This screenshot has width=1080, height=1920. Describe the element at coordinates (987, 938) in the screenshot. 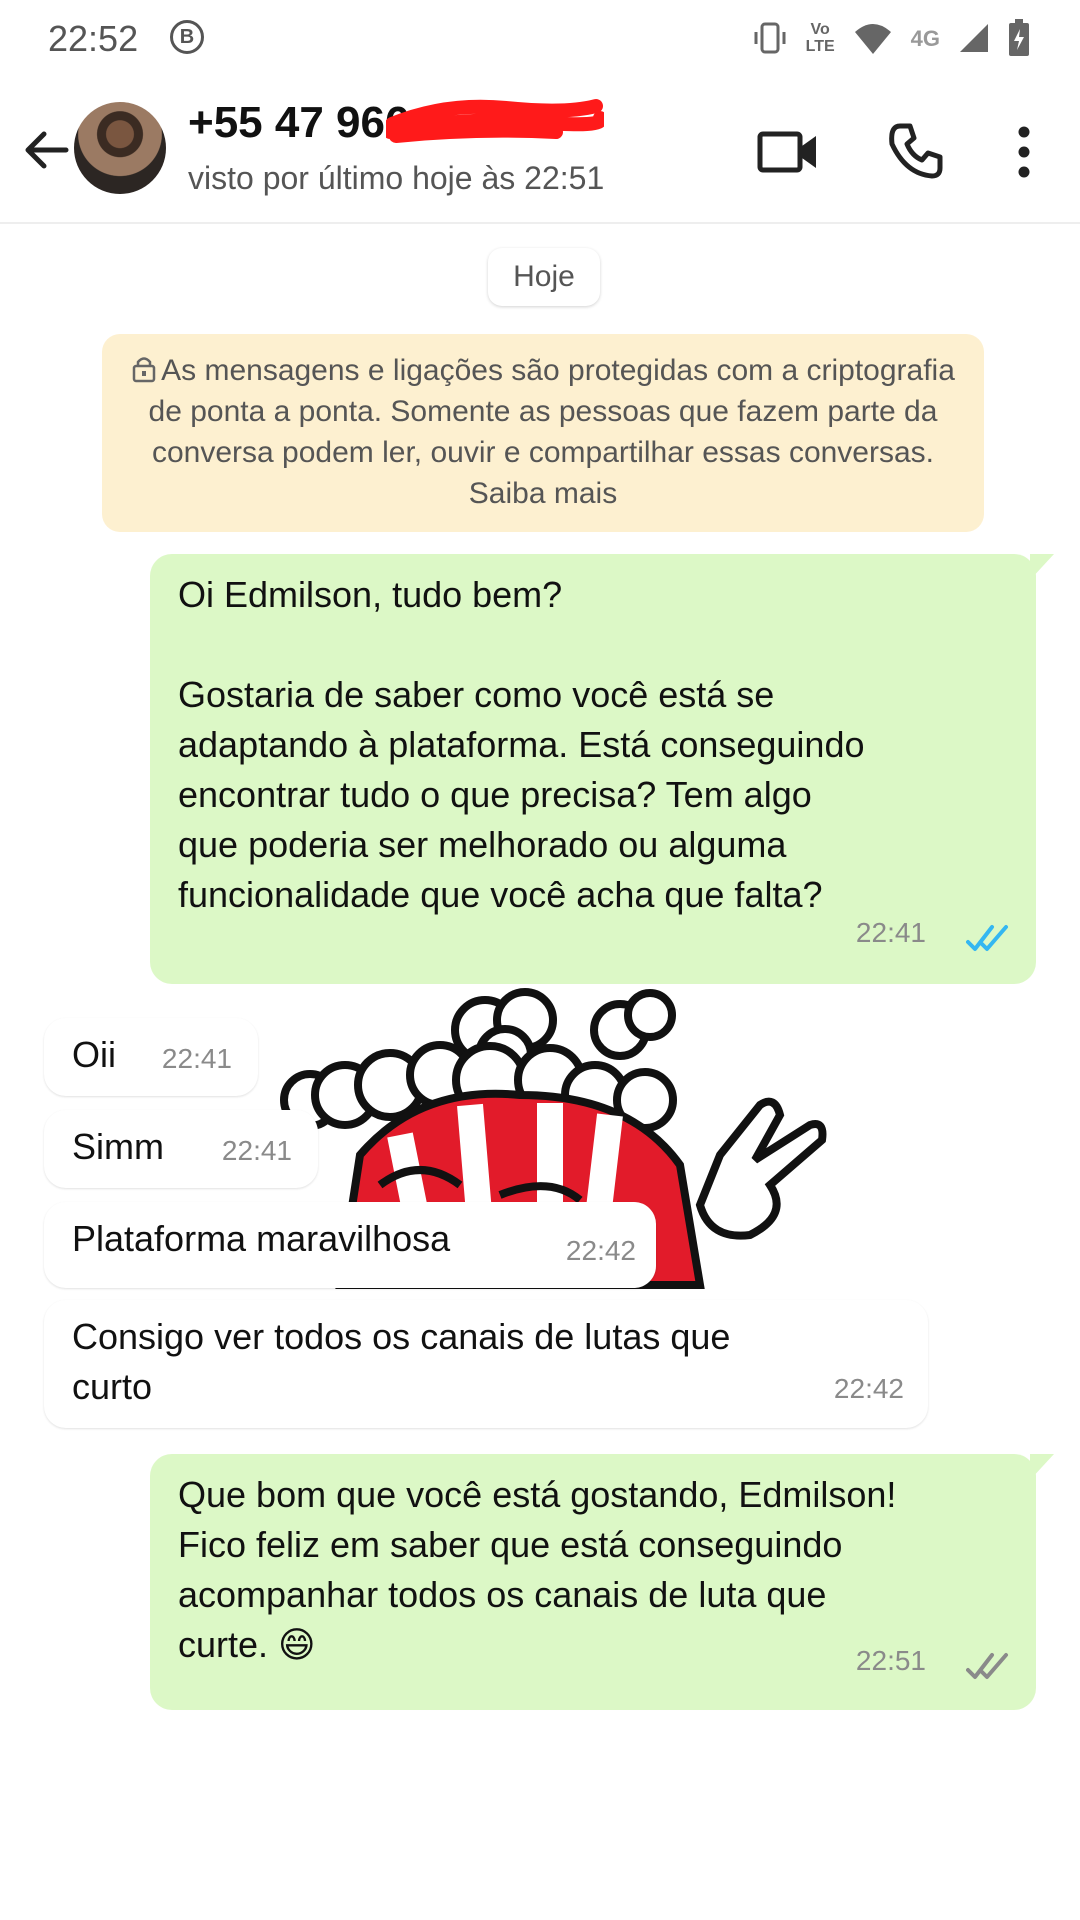

I see `read-receipt-icon` at that location.